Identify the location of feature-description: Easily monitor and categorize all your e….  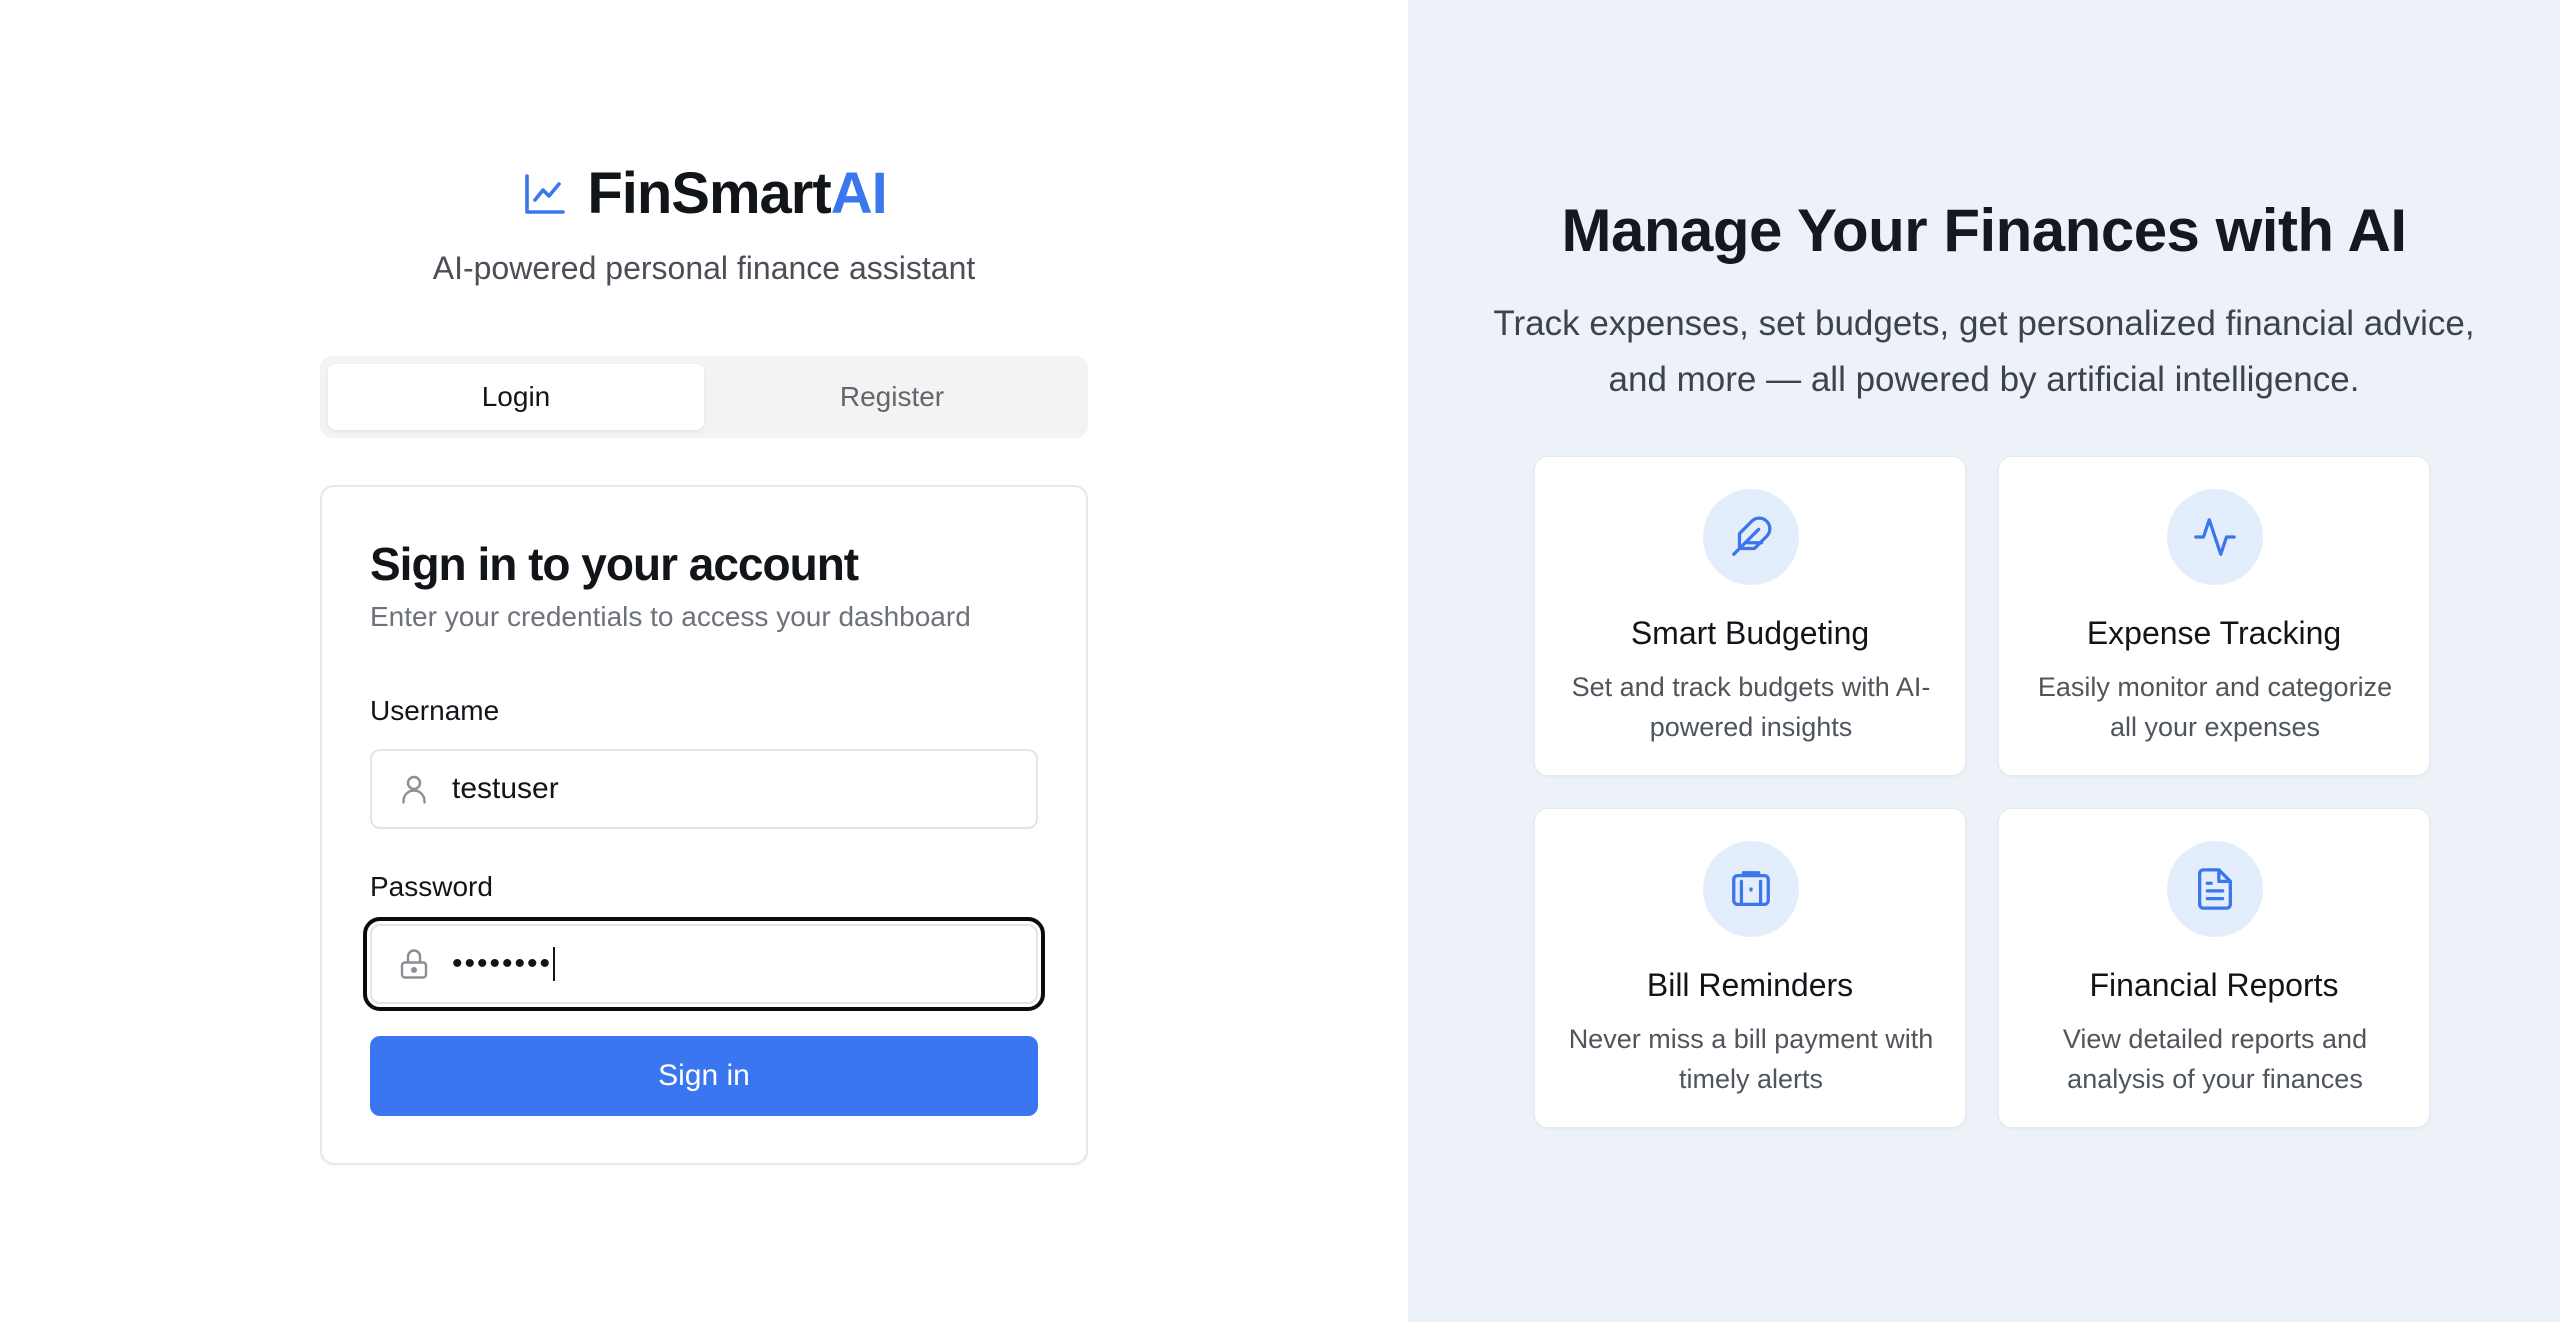
(2215, 707).